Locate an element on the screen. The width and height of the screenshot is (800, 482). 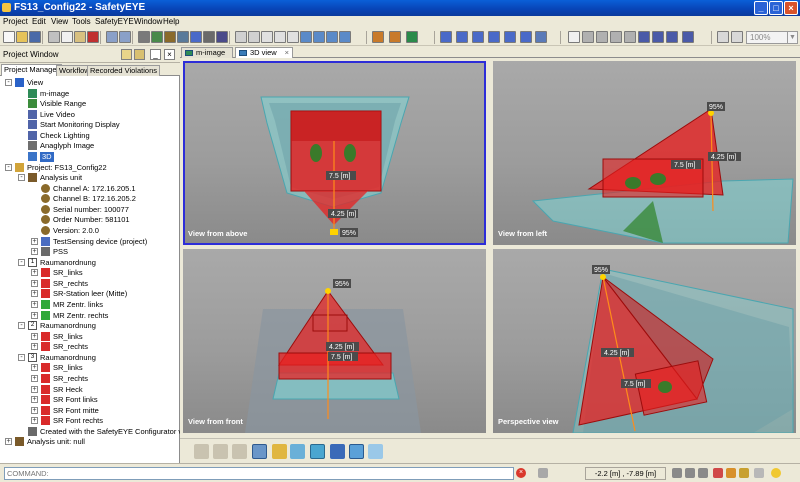
sort-icon is located at coordinates (139, 54).